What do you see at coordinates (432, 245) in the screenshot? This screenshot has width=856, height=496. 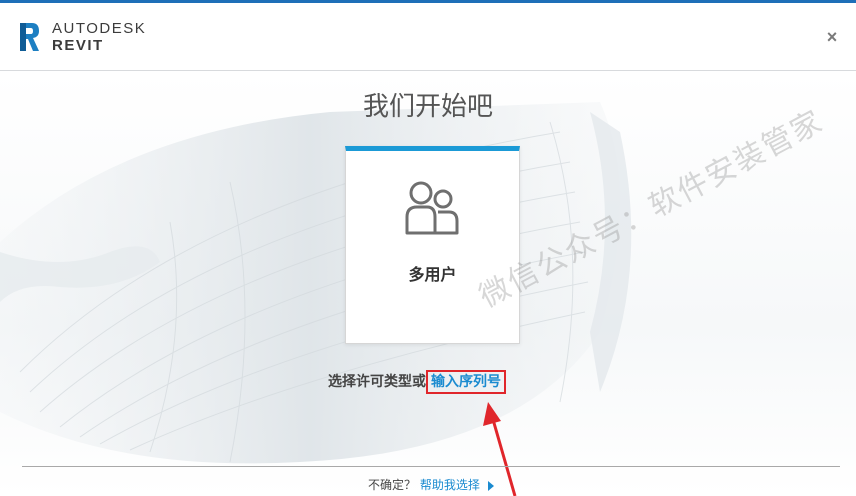 I see `multi-user-card: 多用户` at bounding box center [432, 245].